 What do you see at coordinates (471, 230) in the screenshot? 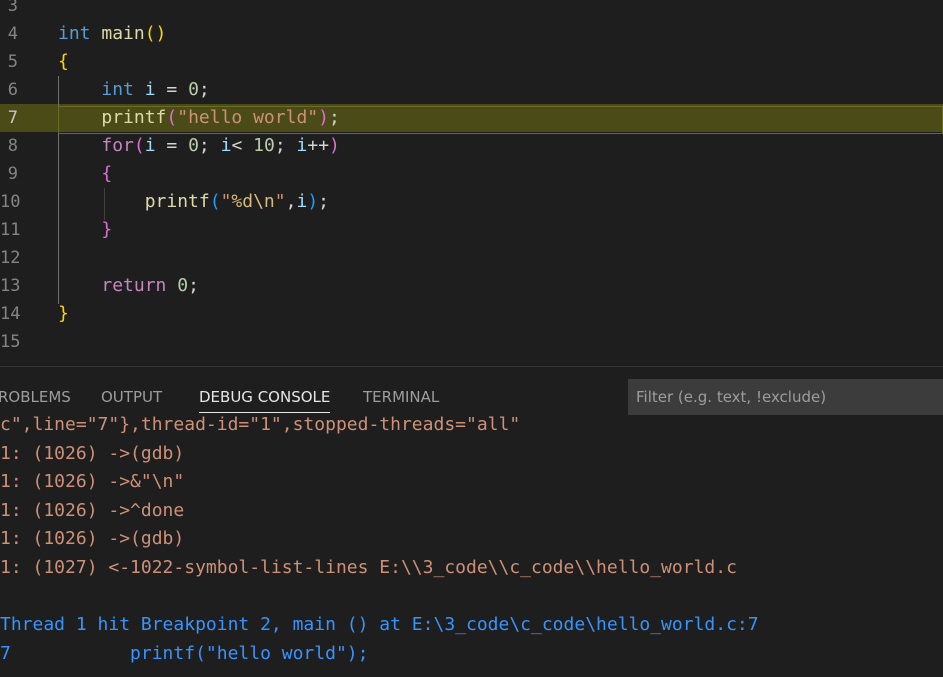
I see `code-line: 11 }` at bounding box center [471, 230].